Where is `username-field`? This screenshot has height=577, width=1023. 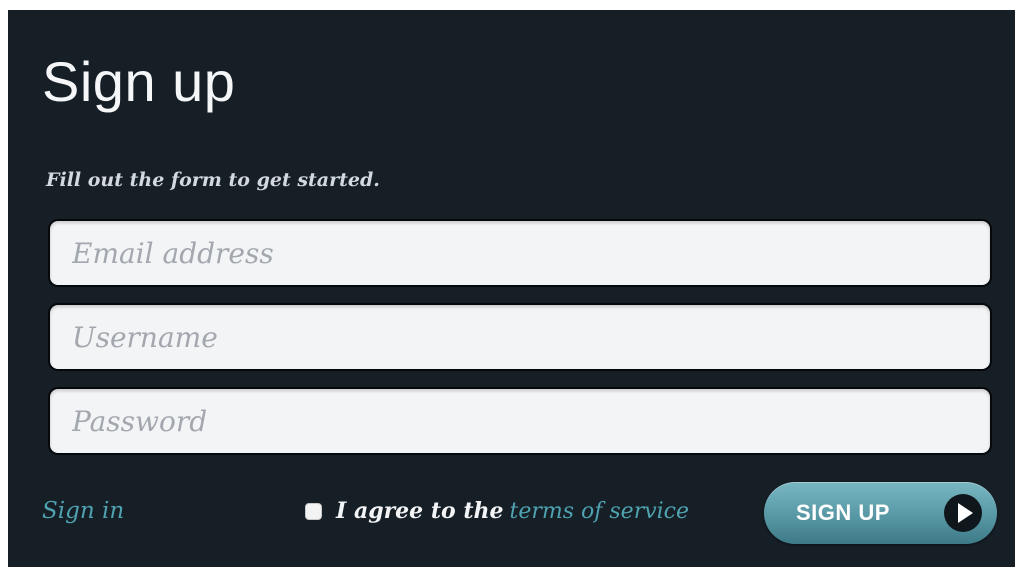
username-field is located at coordinates (520, 337).